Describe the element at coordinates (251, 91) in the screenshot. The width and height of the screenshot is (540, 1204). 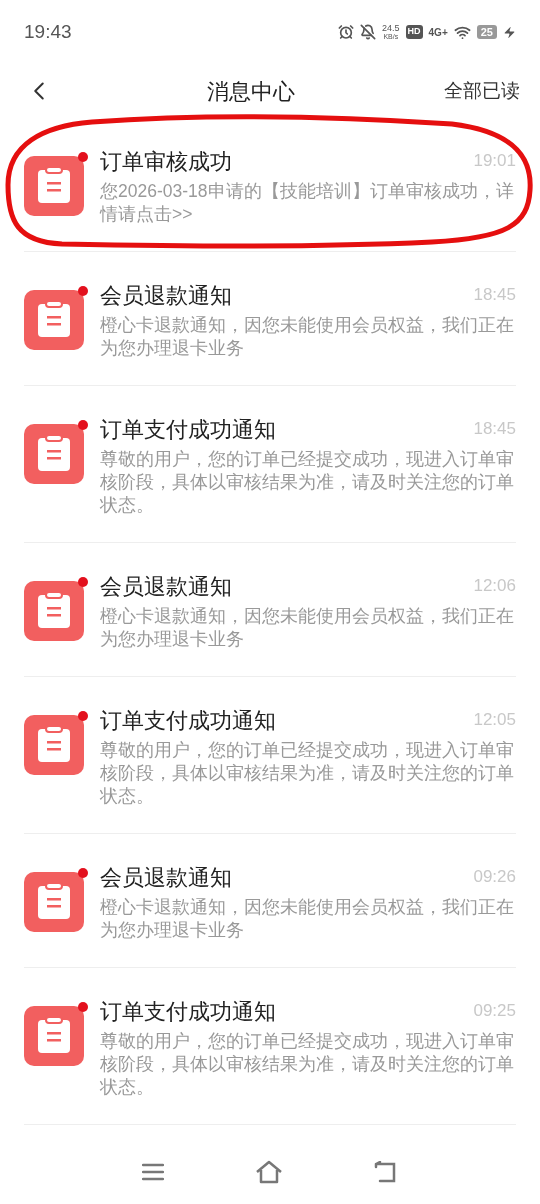
I see `page-title: 消息中心` at that location.